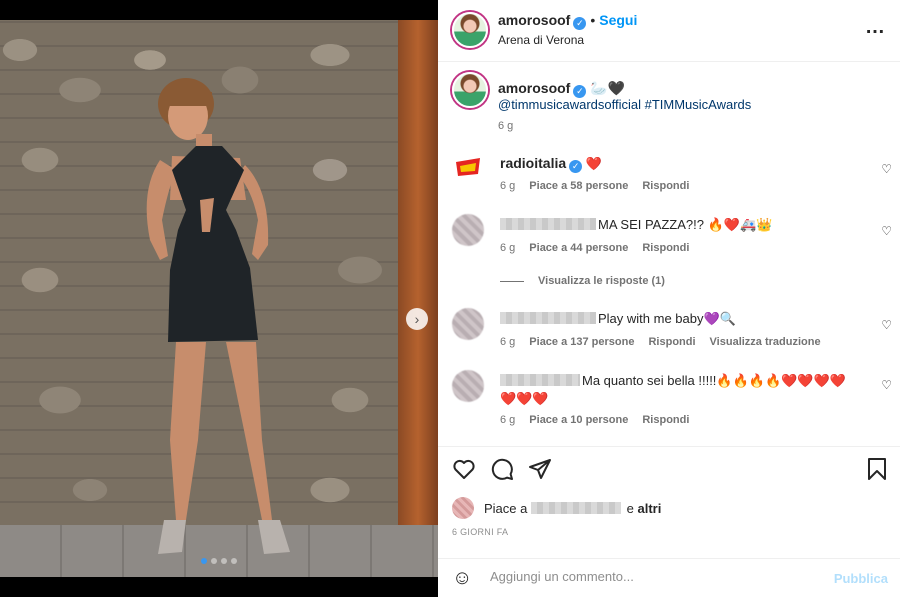 The height and width of the screenshot is (597, 900). Describe the element at coordinates (861, 578) in the screenshot. I see `publish-button: Pubblica` at that location.